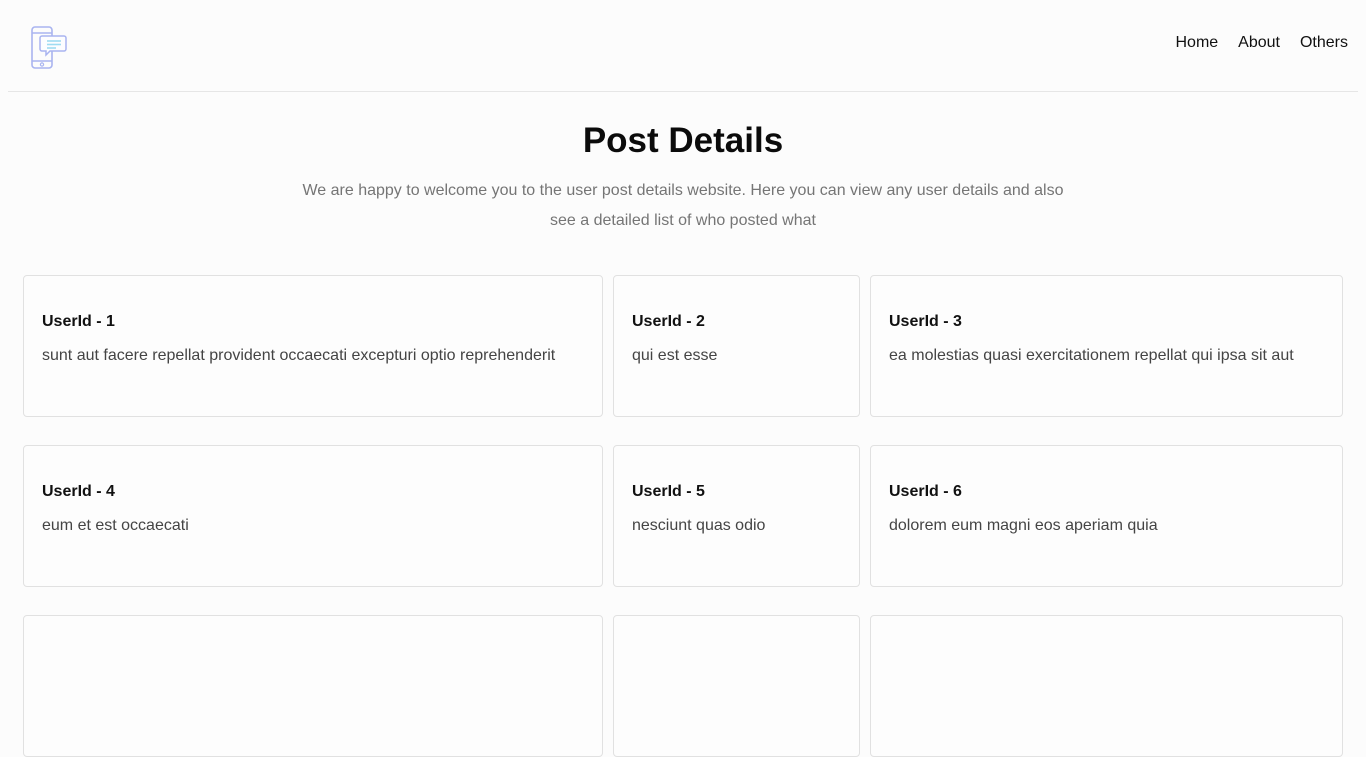 This screenshot has width=1366, height=757. Describe the element at coordinates (1196, 43) in the screenshot. I see `nav-home-link: Home` at that location.